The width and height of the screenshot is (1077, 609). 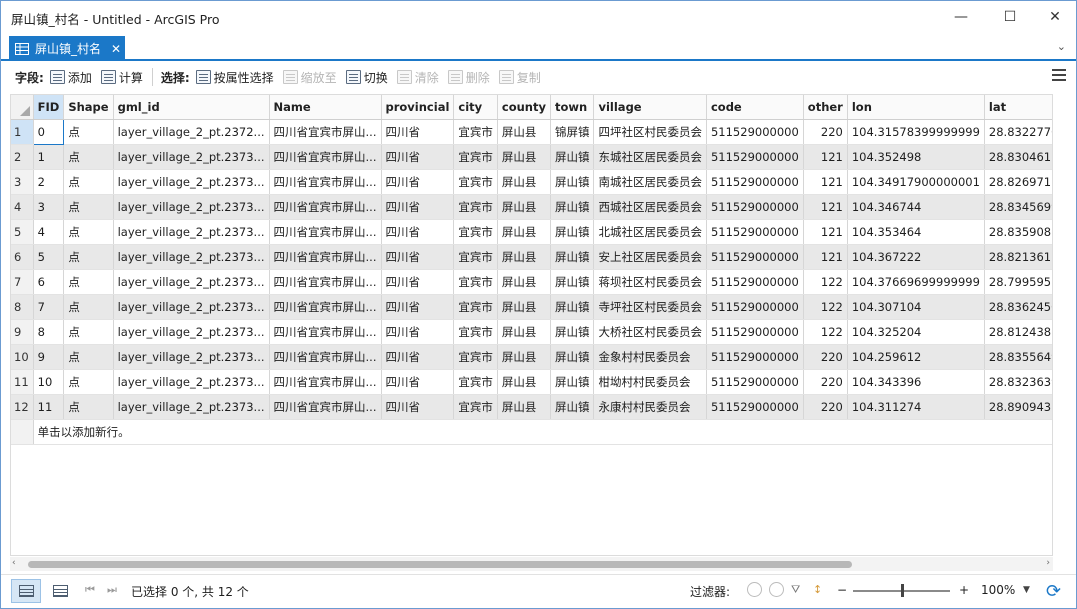 I want to click on table-cell: 104.259612, so click(x=916, y=357).